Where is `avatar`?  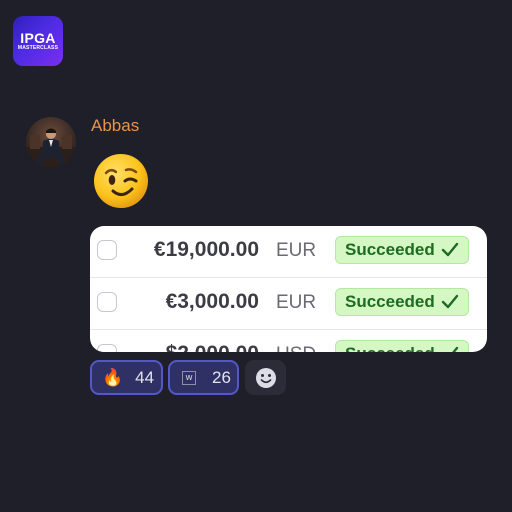 avatar is located at coordinates (51, 142).